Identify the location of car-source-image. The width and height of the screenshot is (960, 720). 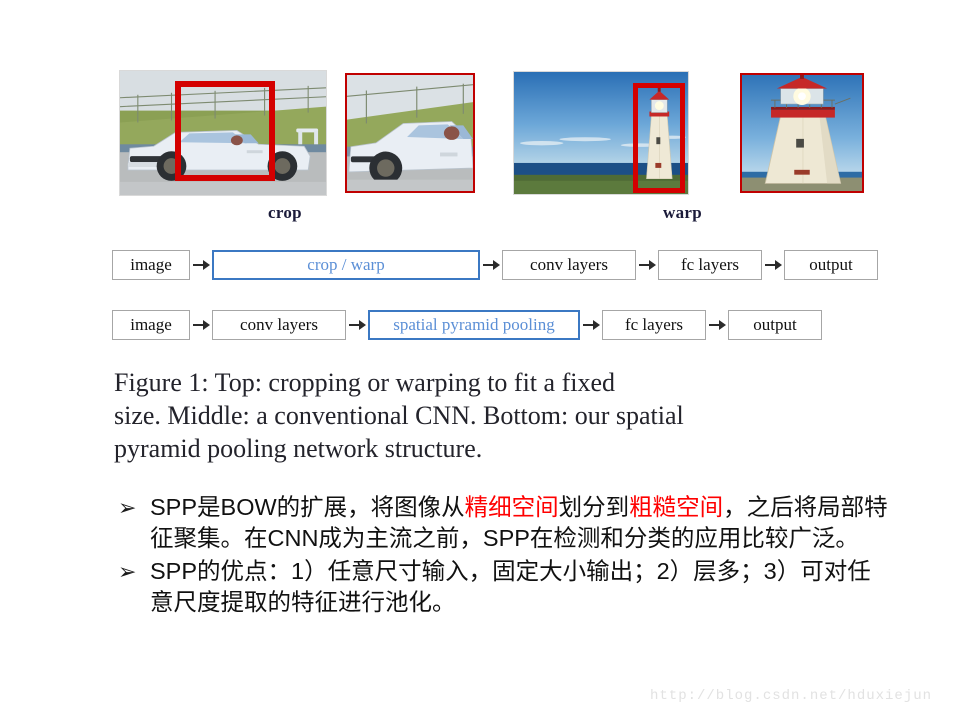
(223, 133).